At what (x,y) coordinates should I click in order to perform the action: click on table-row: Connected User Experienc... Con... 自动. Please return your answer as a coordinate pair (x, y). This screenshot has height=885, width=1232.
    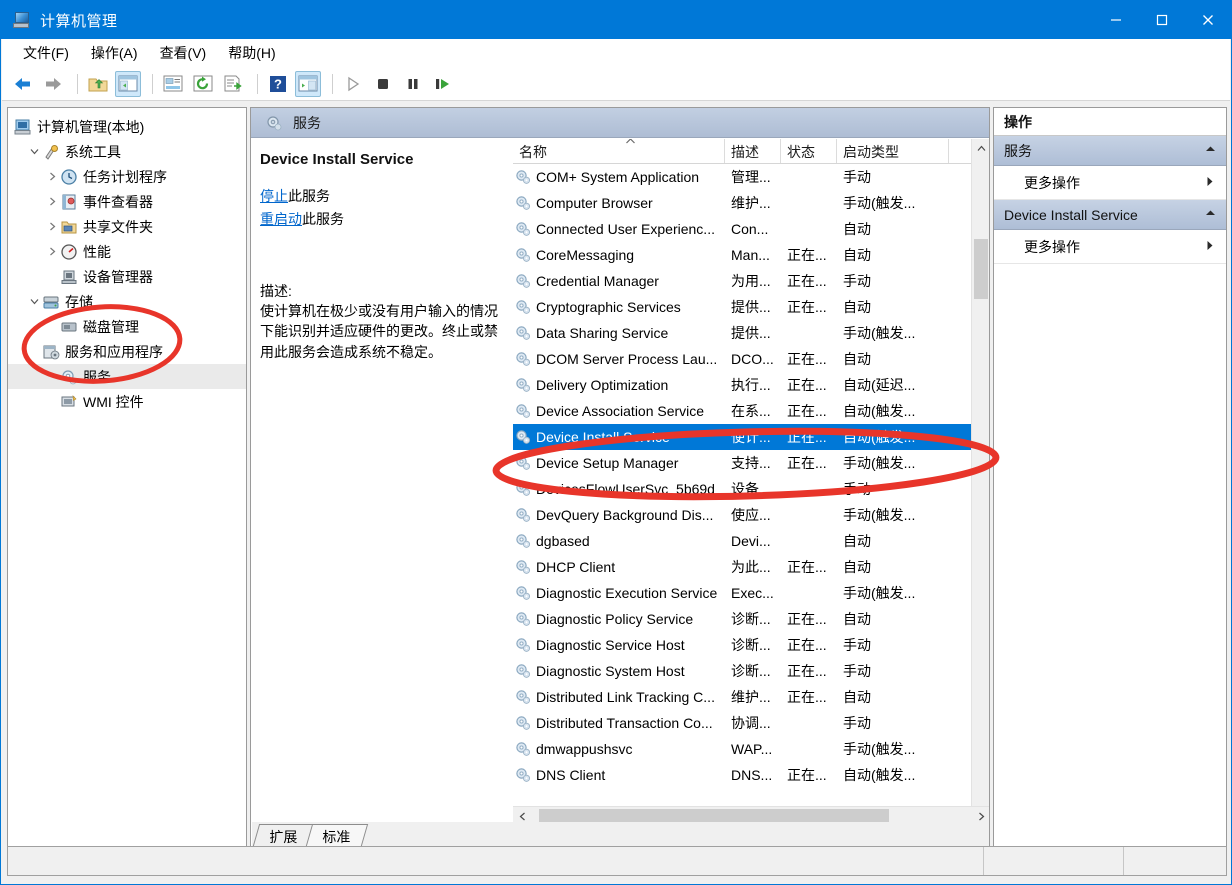
    Looking at the image, I should click on (742, 229).